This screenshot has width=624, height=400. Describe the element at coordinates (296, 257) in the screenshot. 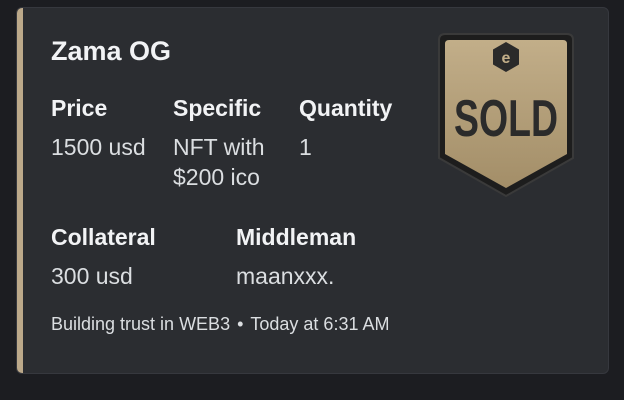

I see `field-middleman: Middleman maanxxx.` at that location.